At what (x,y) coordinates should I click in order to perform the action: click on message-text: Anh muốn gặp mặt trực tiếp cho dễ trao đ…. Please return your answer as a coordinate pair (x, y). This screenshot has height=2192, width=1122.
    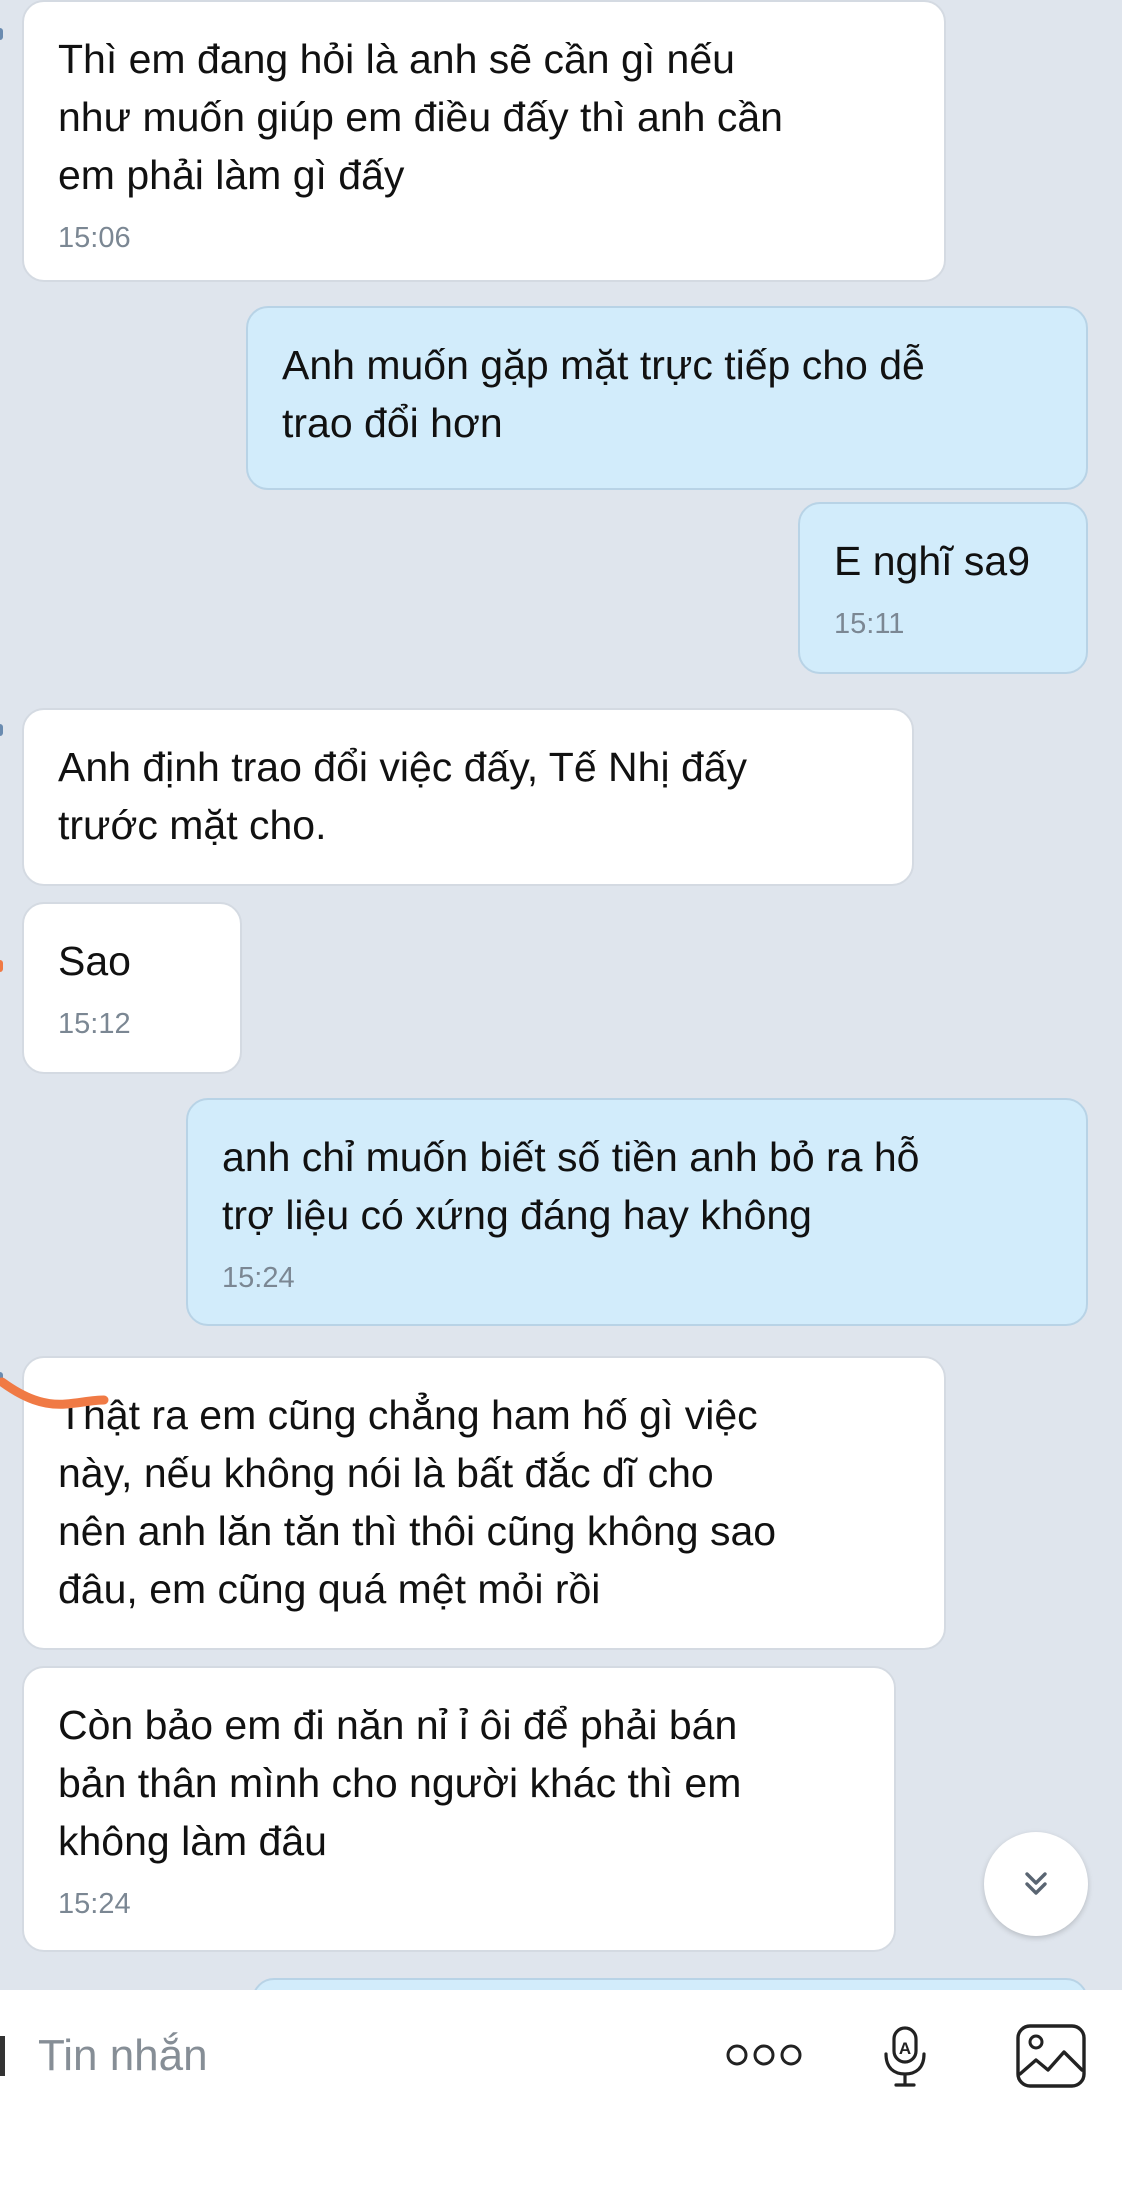
    Looking at the image, I should click on (603, 394).